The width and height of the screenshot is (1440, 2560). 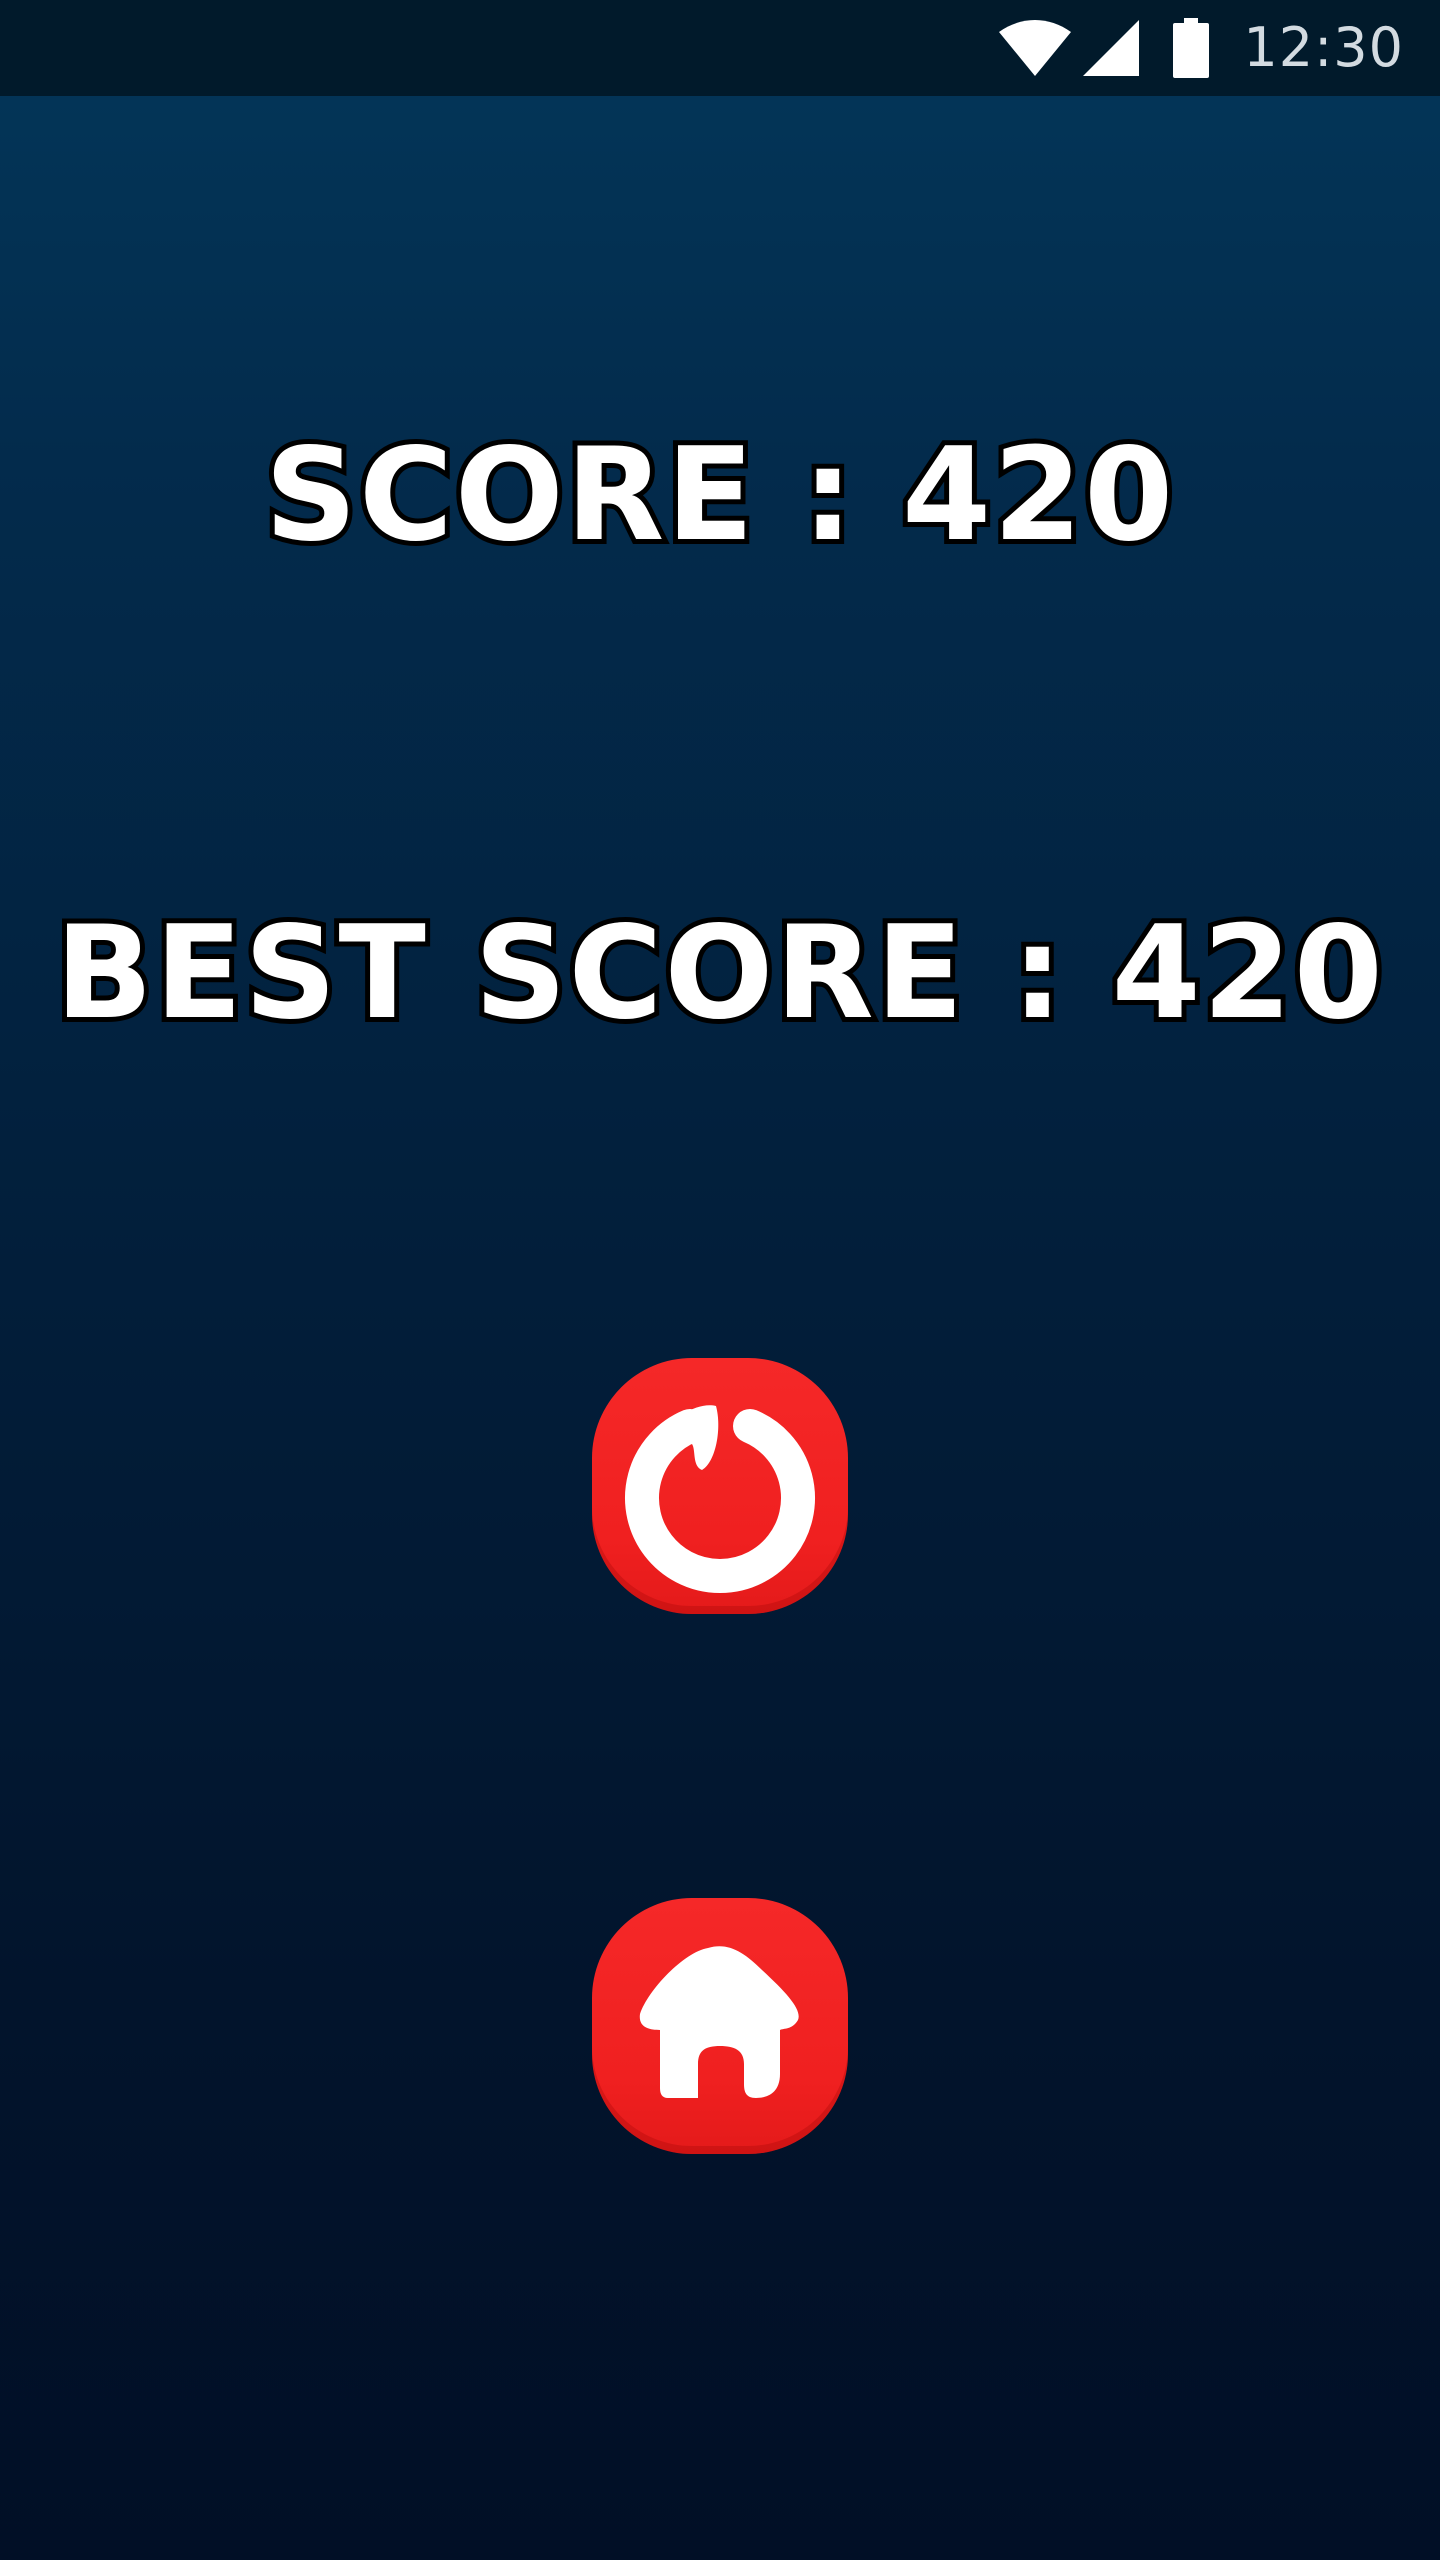 I want to click on home-icon, so click(x=719, y=2022).